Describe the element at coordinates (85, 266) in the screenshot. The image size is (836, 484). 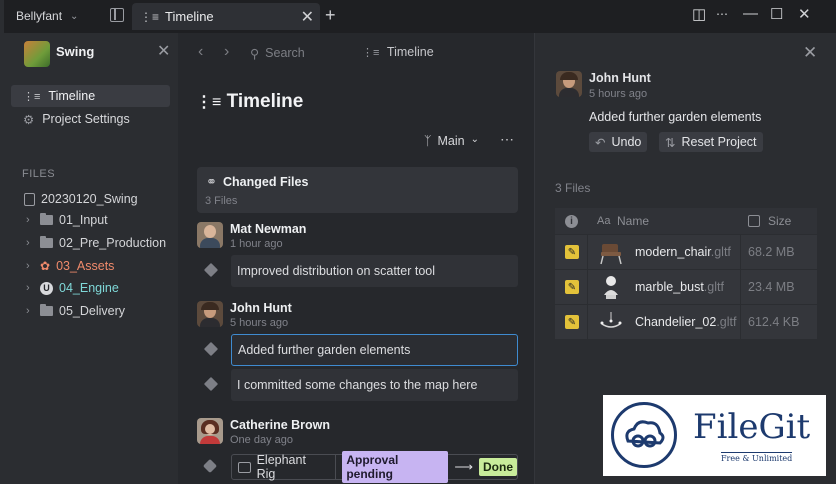
I see `tree-item-label: 03_Assets` at that location.